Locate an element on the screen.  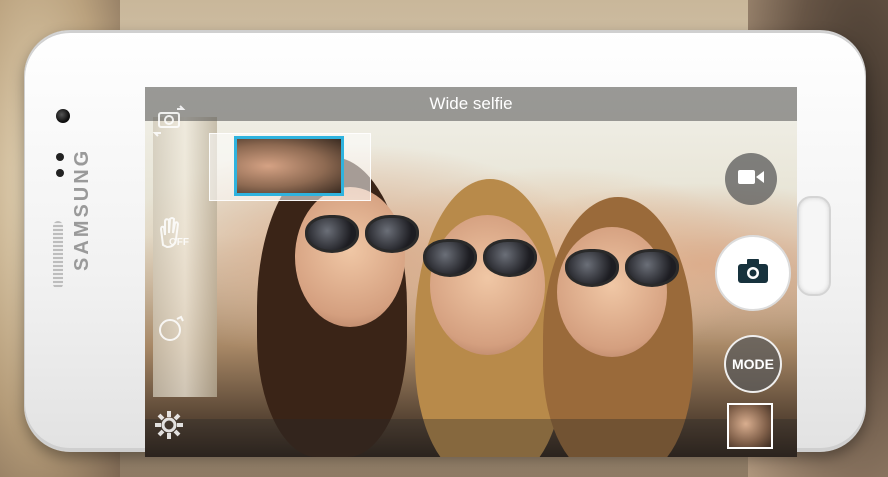
video-camera-icon is located at coordinates (751, 179).